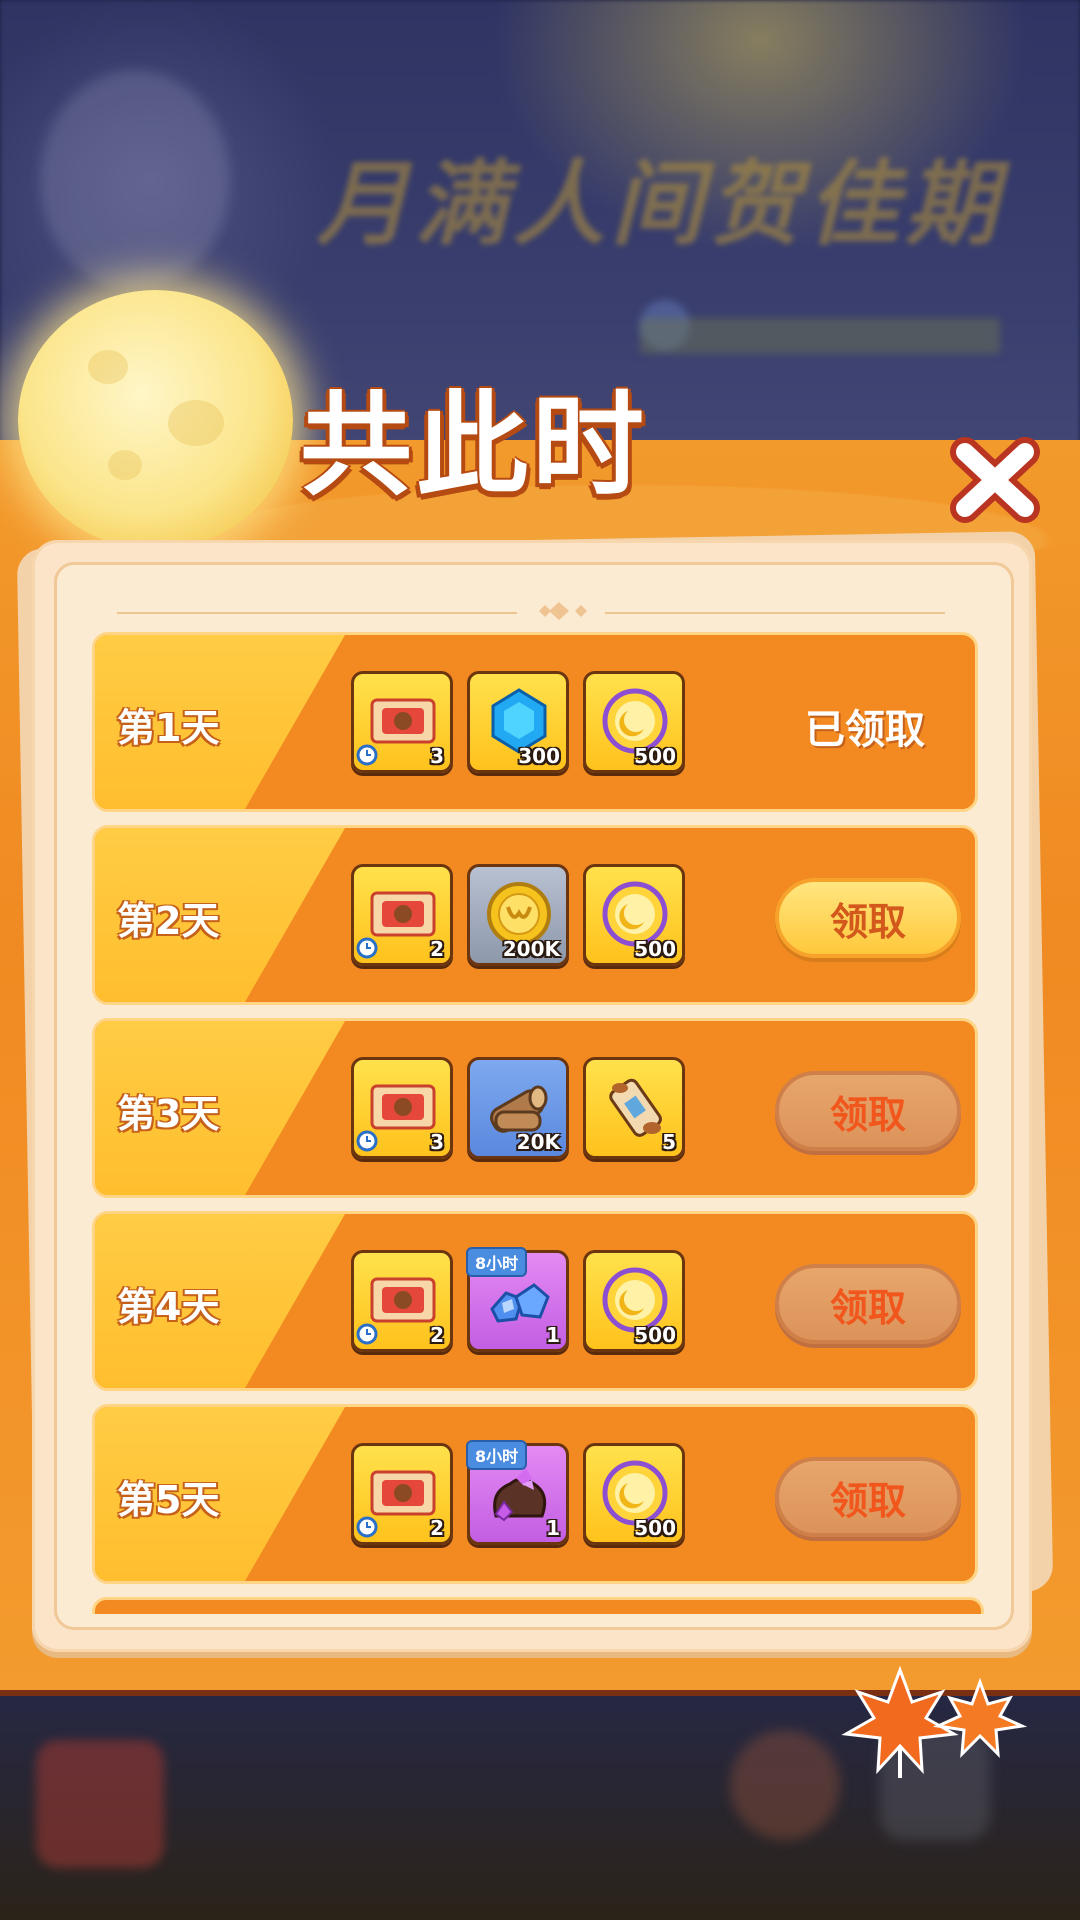  What do you see at coordinates (518, 722) in the screenshot?
I see `reward-item: 300` at bounding box center [518, 722].